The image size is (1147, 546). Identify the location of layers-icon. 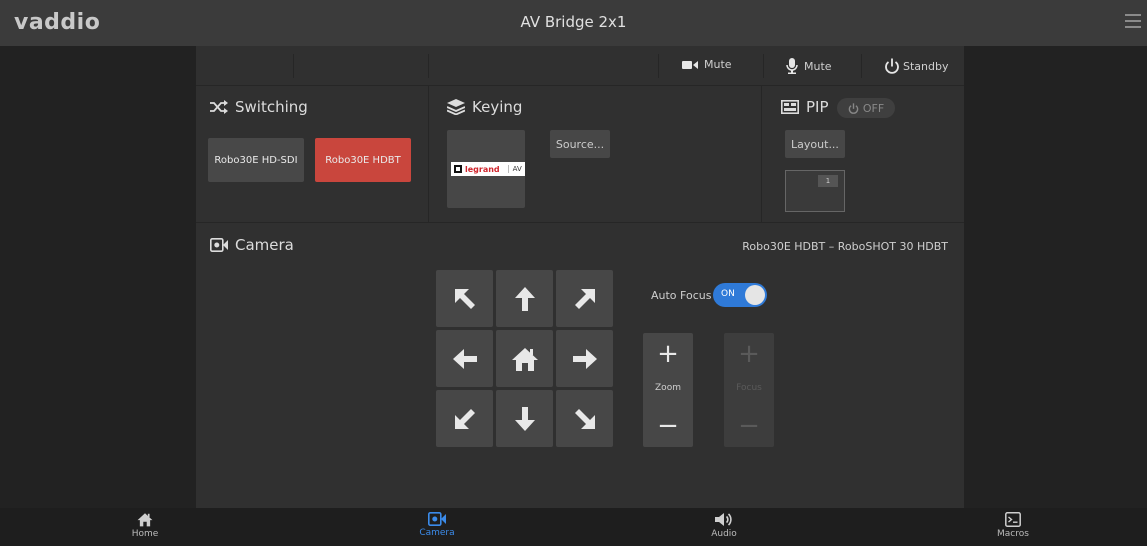
(456, 107).